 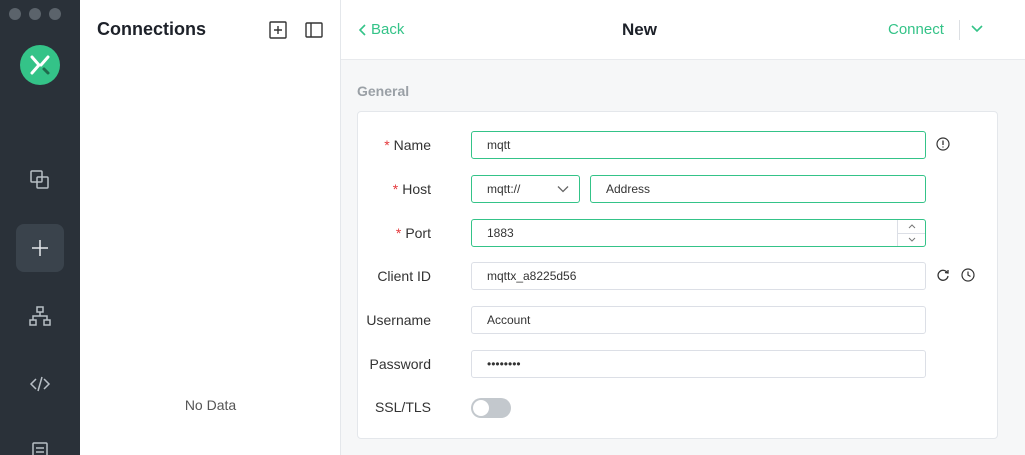 I want to click on top-bar: Back New Connect, so click(x=683, y=30).